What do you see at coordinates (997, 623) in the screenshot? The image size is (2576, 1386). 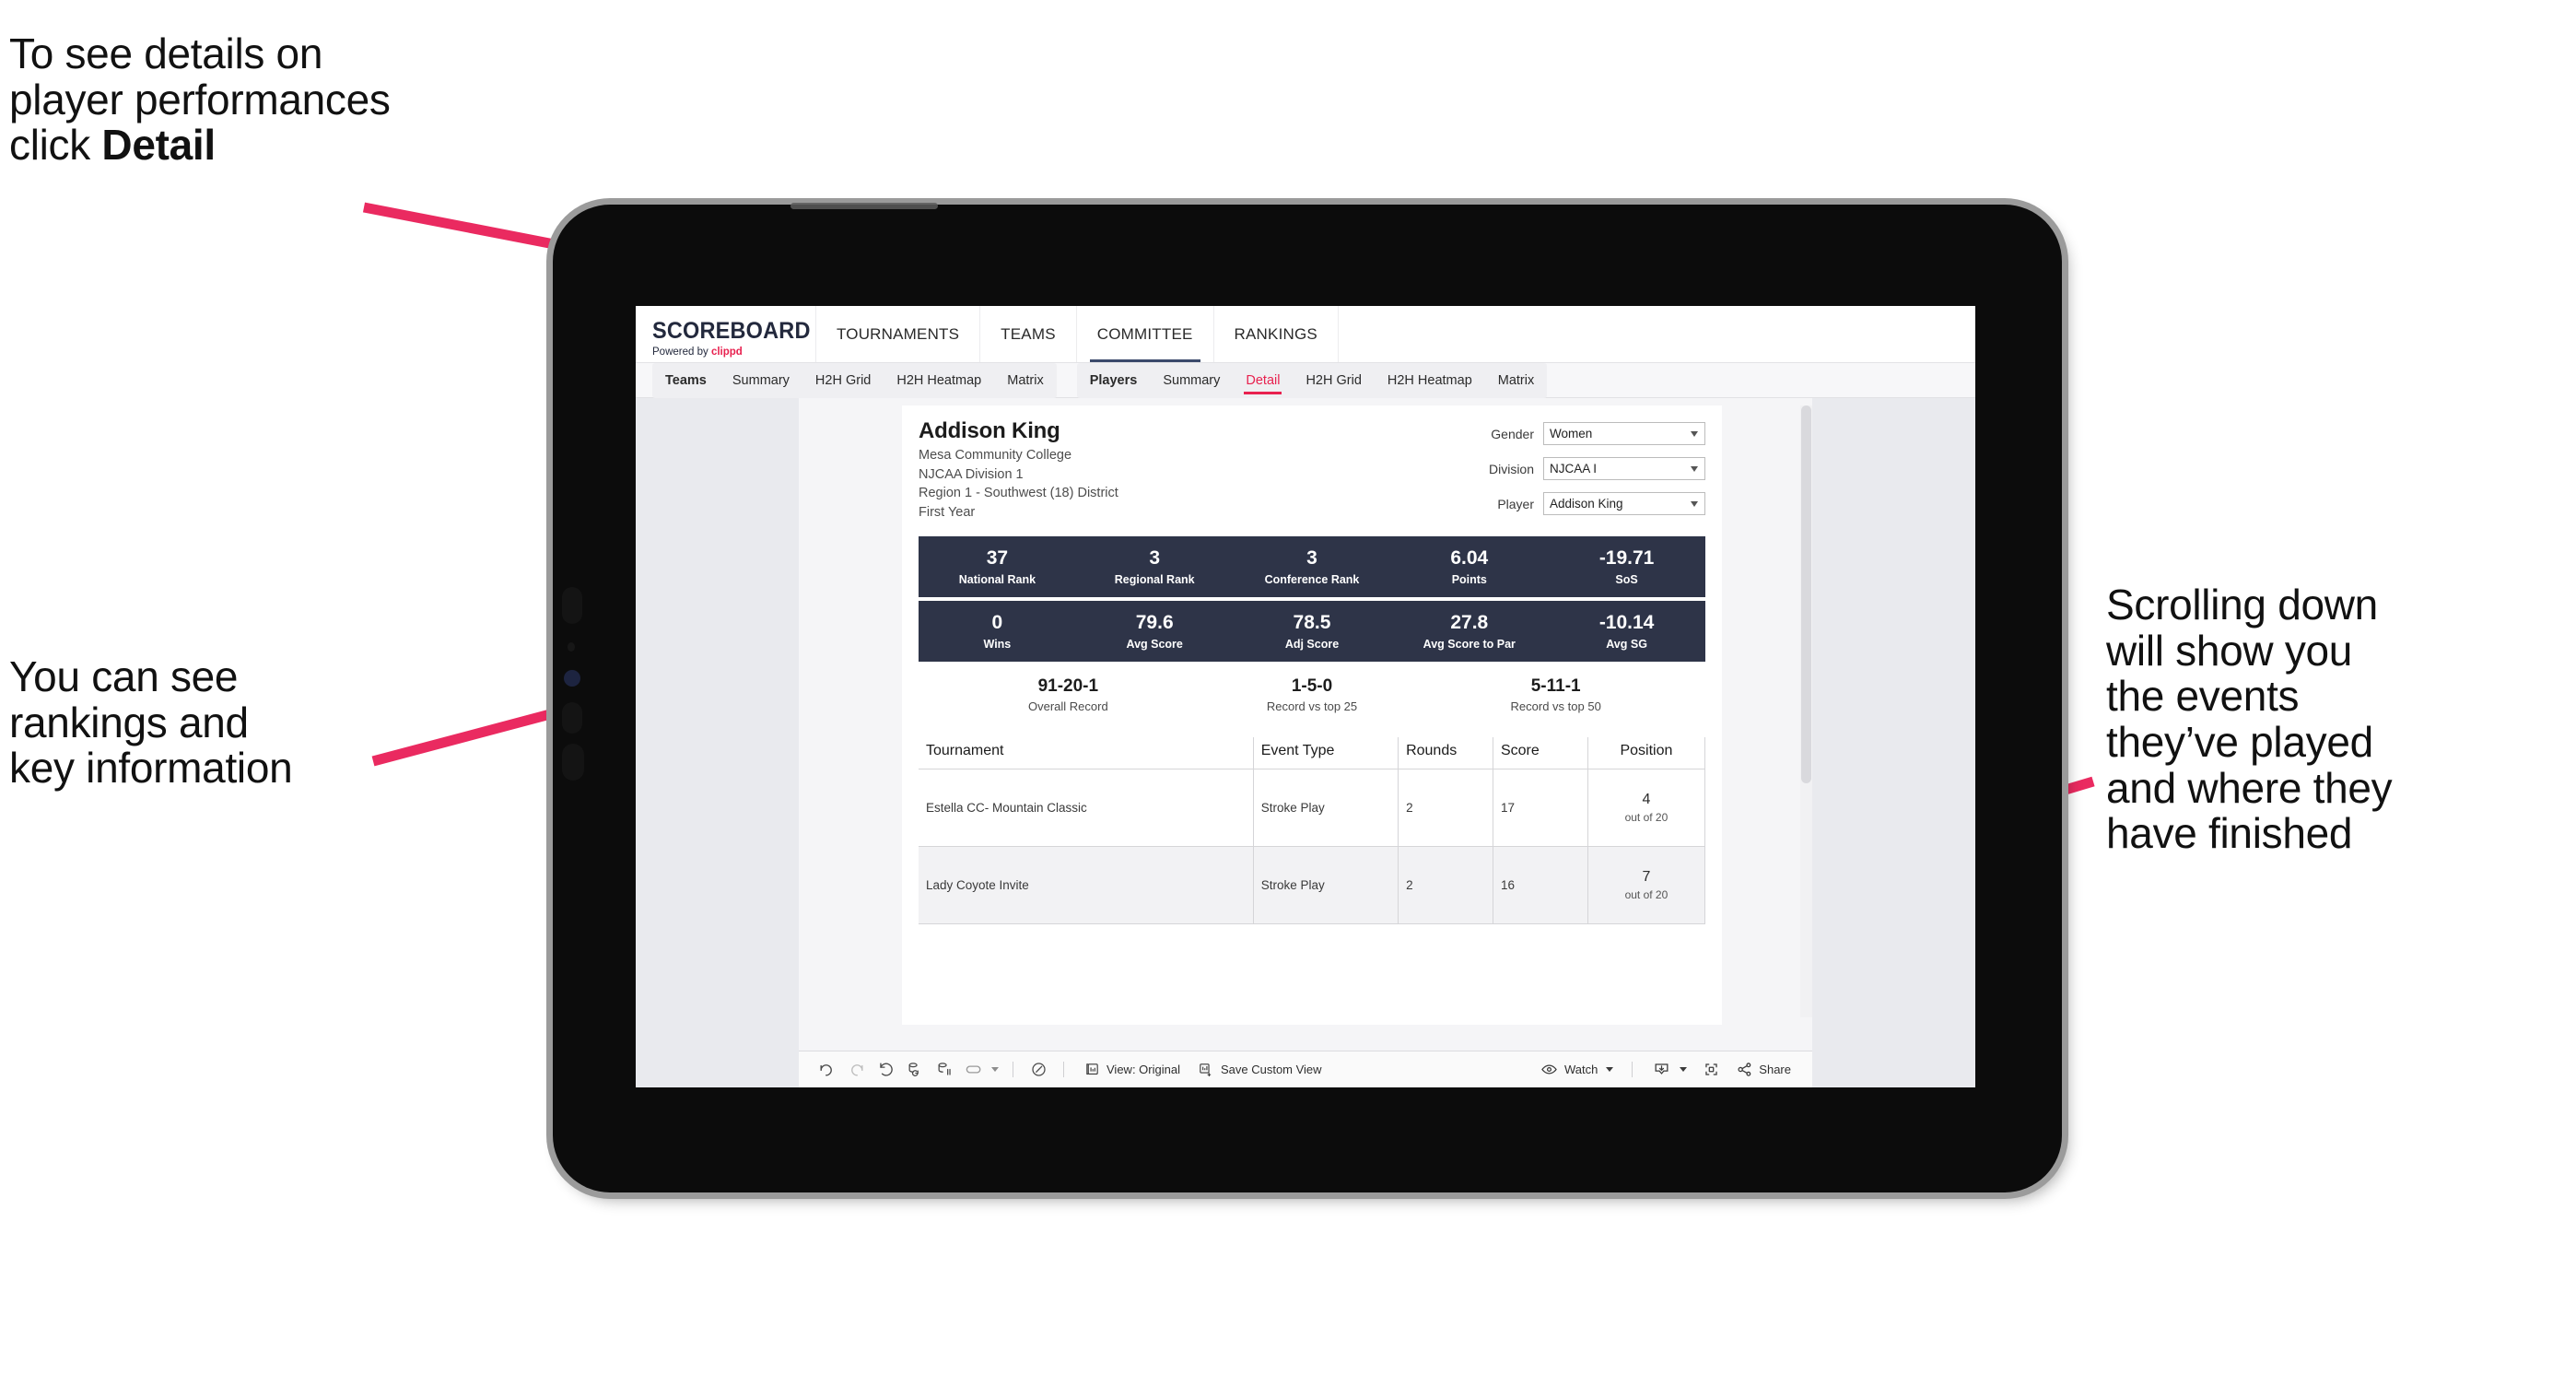 I see `stat-value: 0` at bounding box center [997, 623].